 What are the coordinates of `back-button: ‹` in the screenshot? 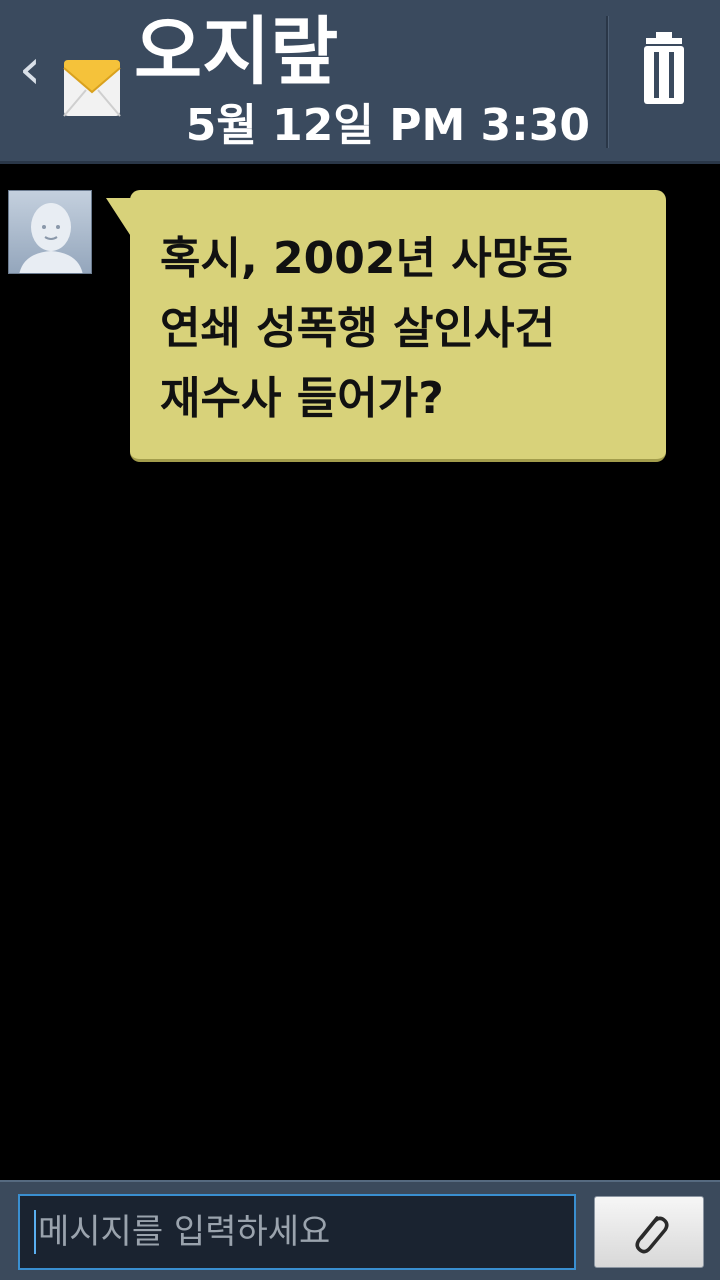 It's located at (30, 70).